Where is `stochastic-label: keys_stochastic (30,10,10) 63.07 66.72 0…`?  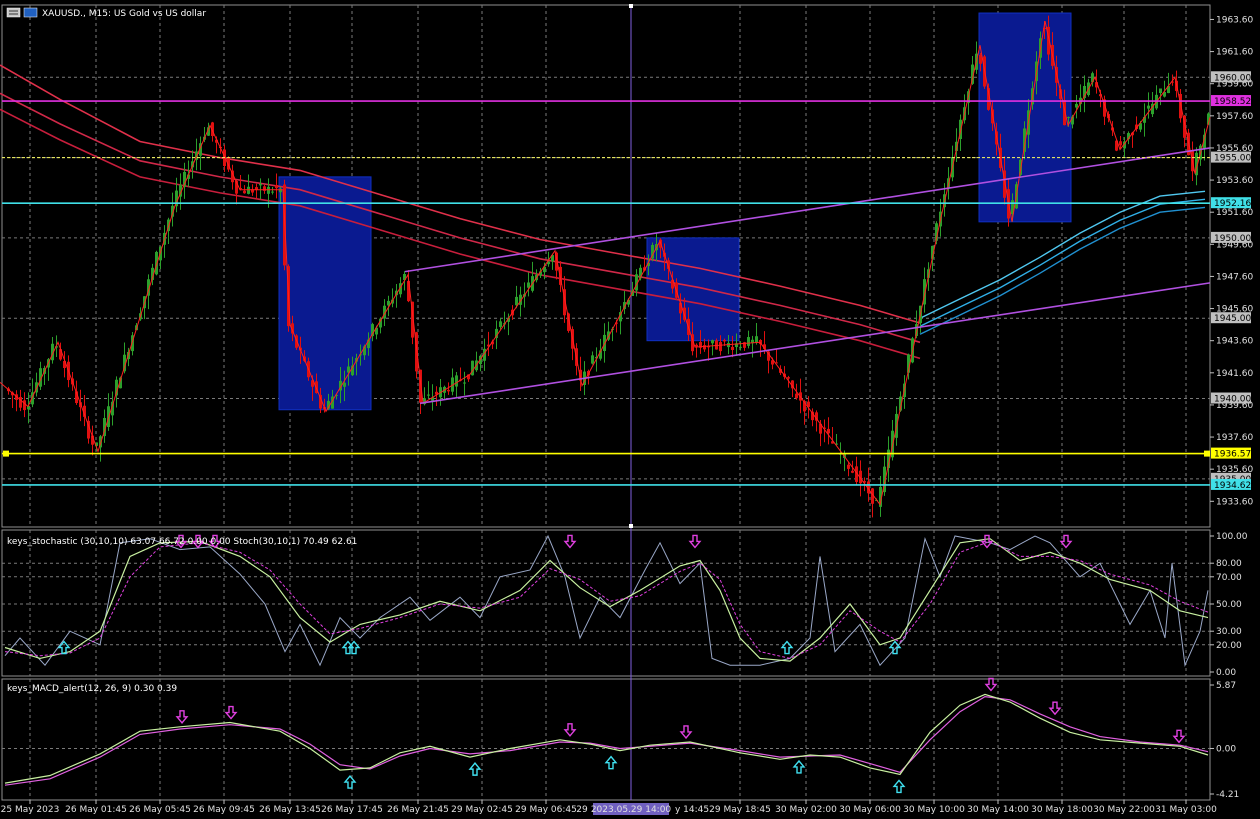
stochastic-label: keys_stochastic (30,10,10) 63.07 66.72 0… is located at coordinates (182, 542).